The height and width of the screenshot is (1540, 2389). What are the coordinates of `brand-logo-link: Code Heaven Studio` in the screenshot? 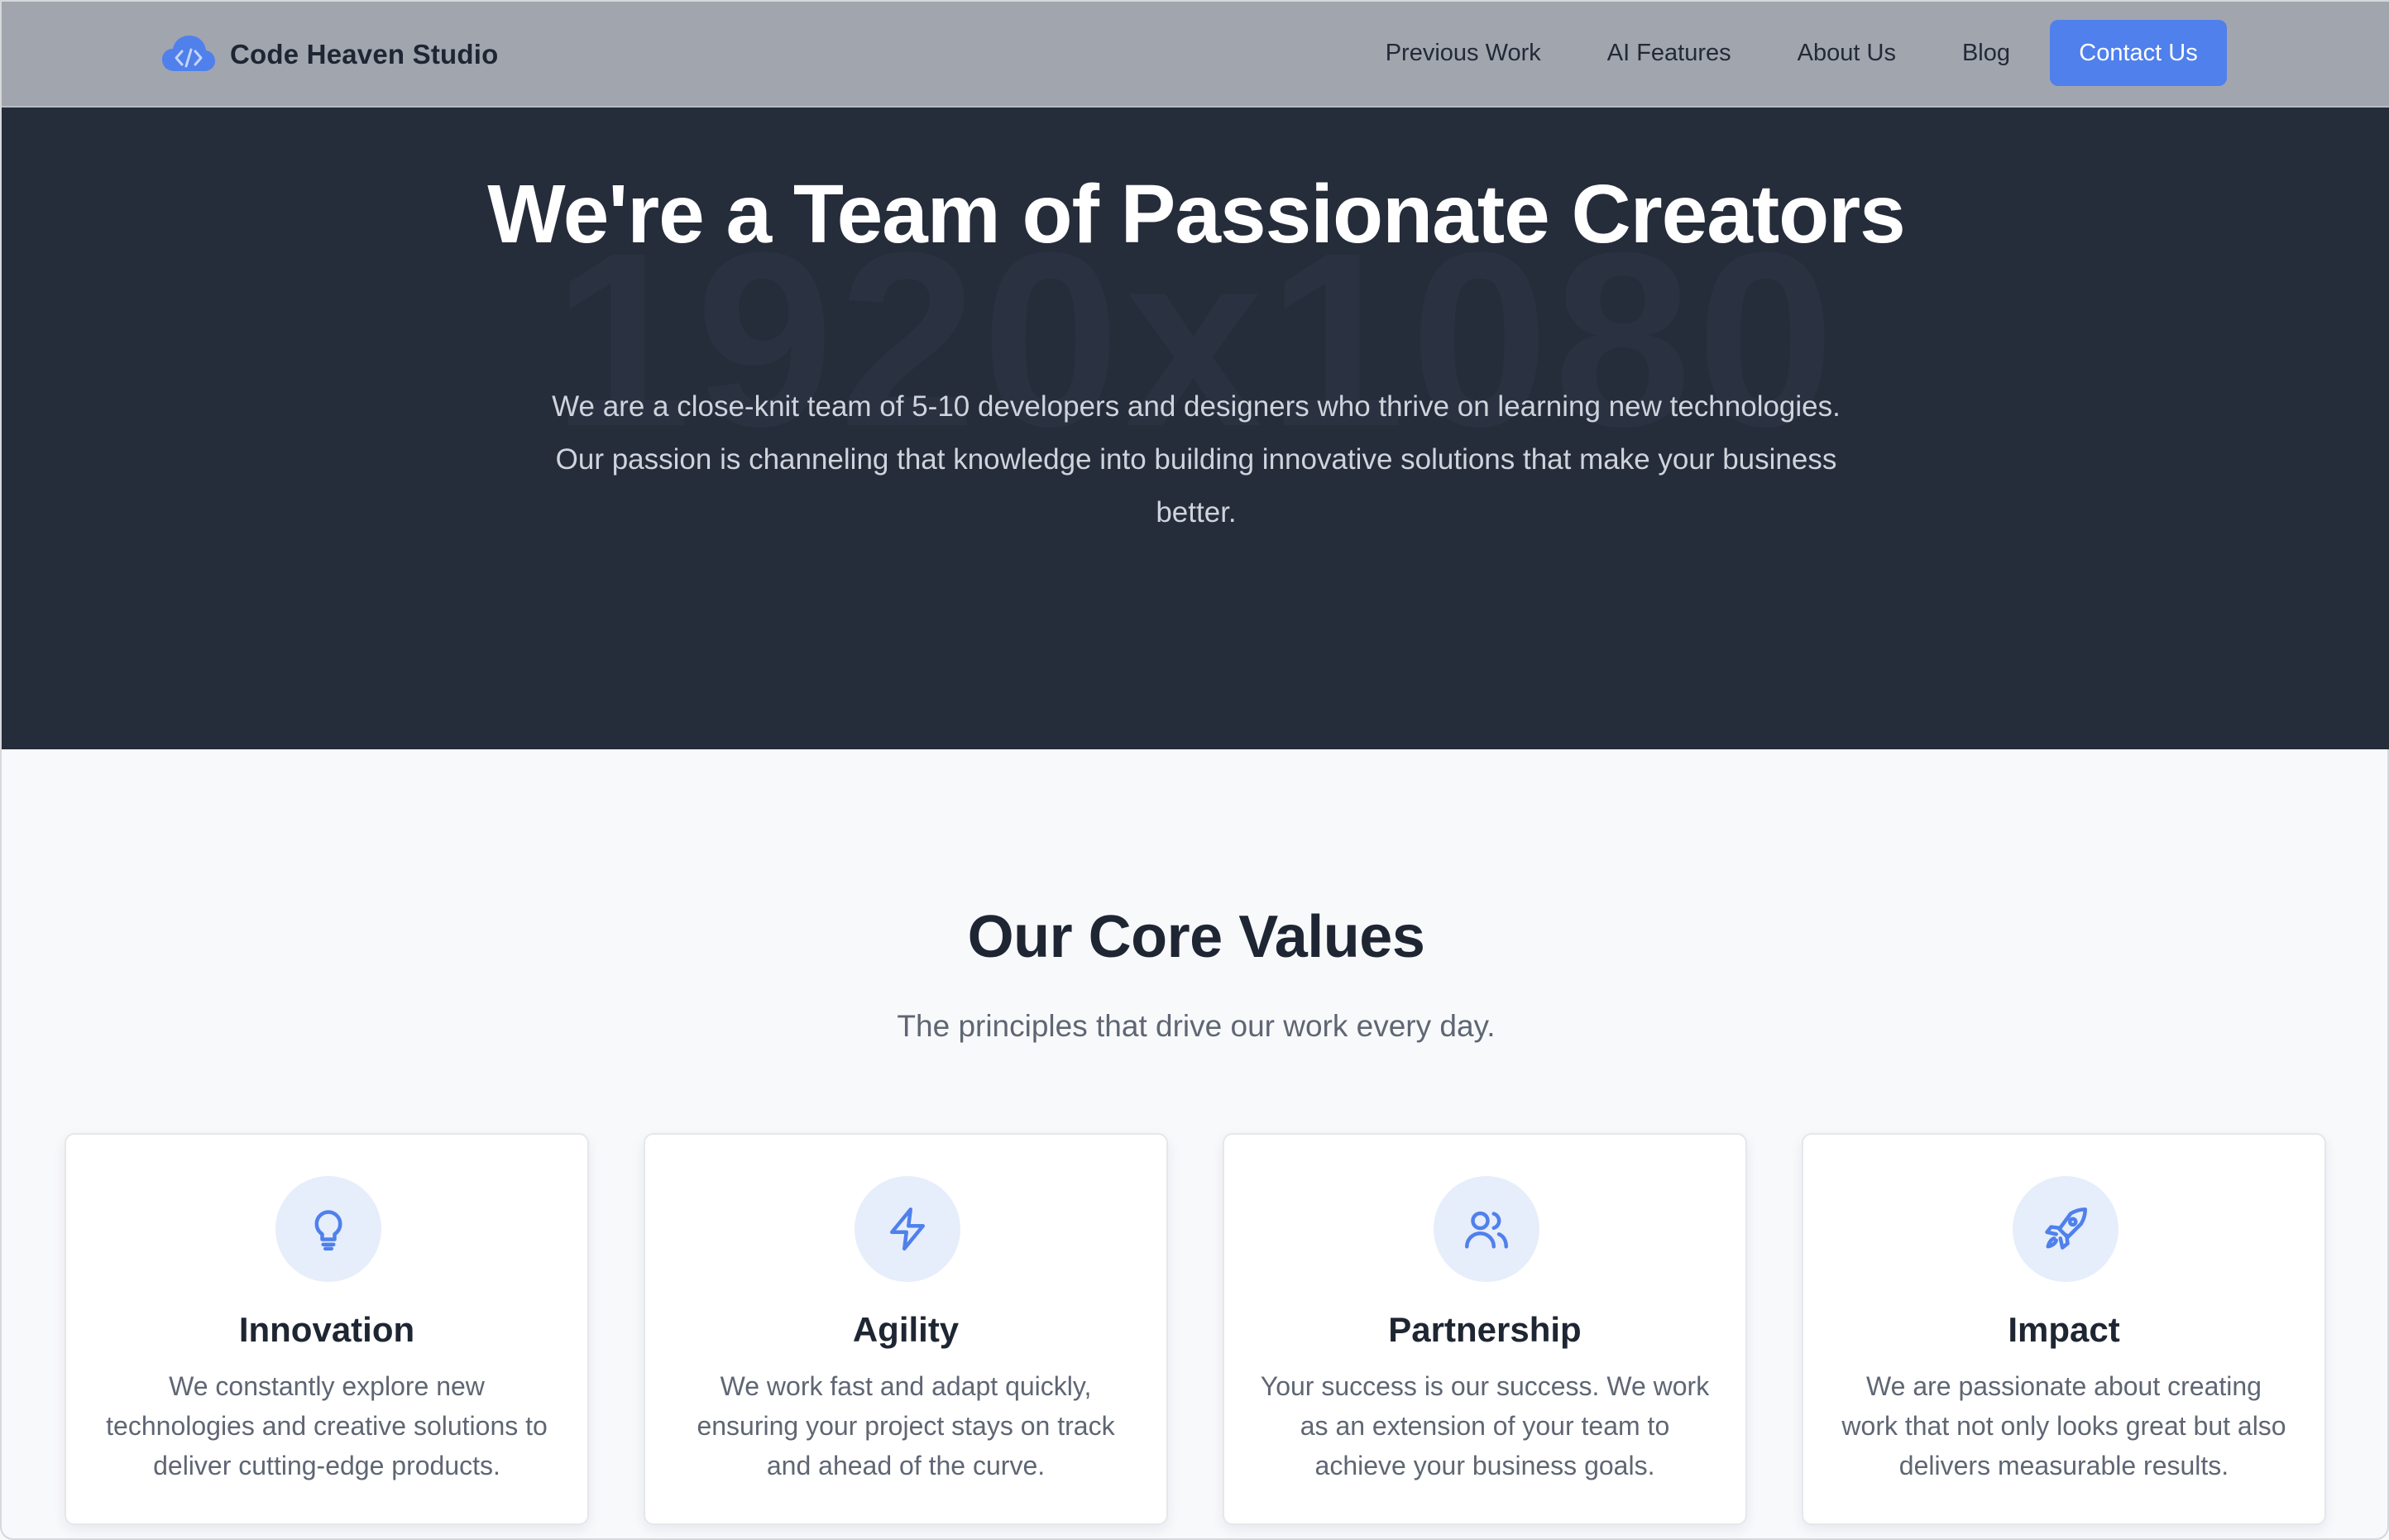 It's located at (329, 54).